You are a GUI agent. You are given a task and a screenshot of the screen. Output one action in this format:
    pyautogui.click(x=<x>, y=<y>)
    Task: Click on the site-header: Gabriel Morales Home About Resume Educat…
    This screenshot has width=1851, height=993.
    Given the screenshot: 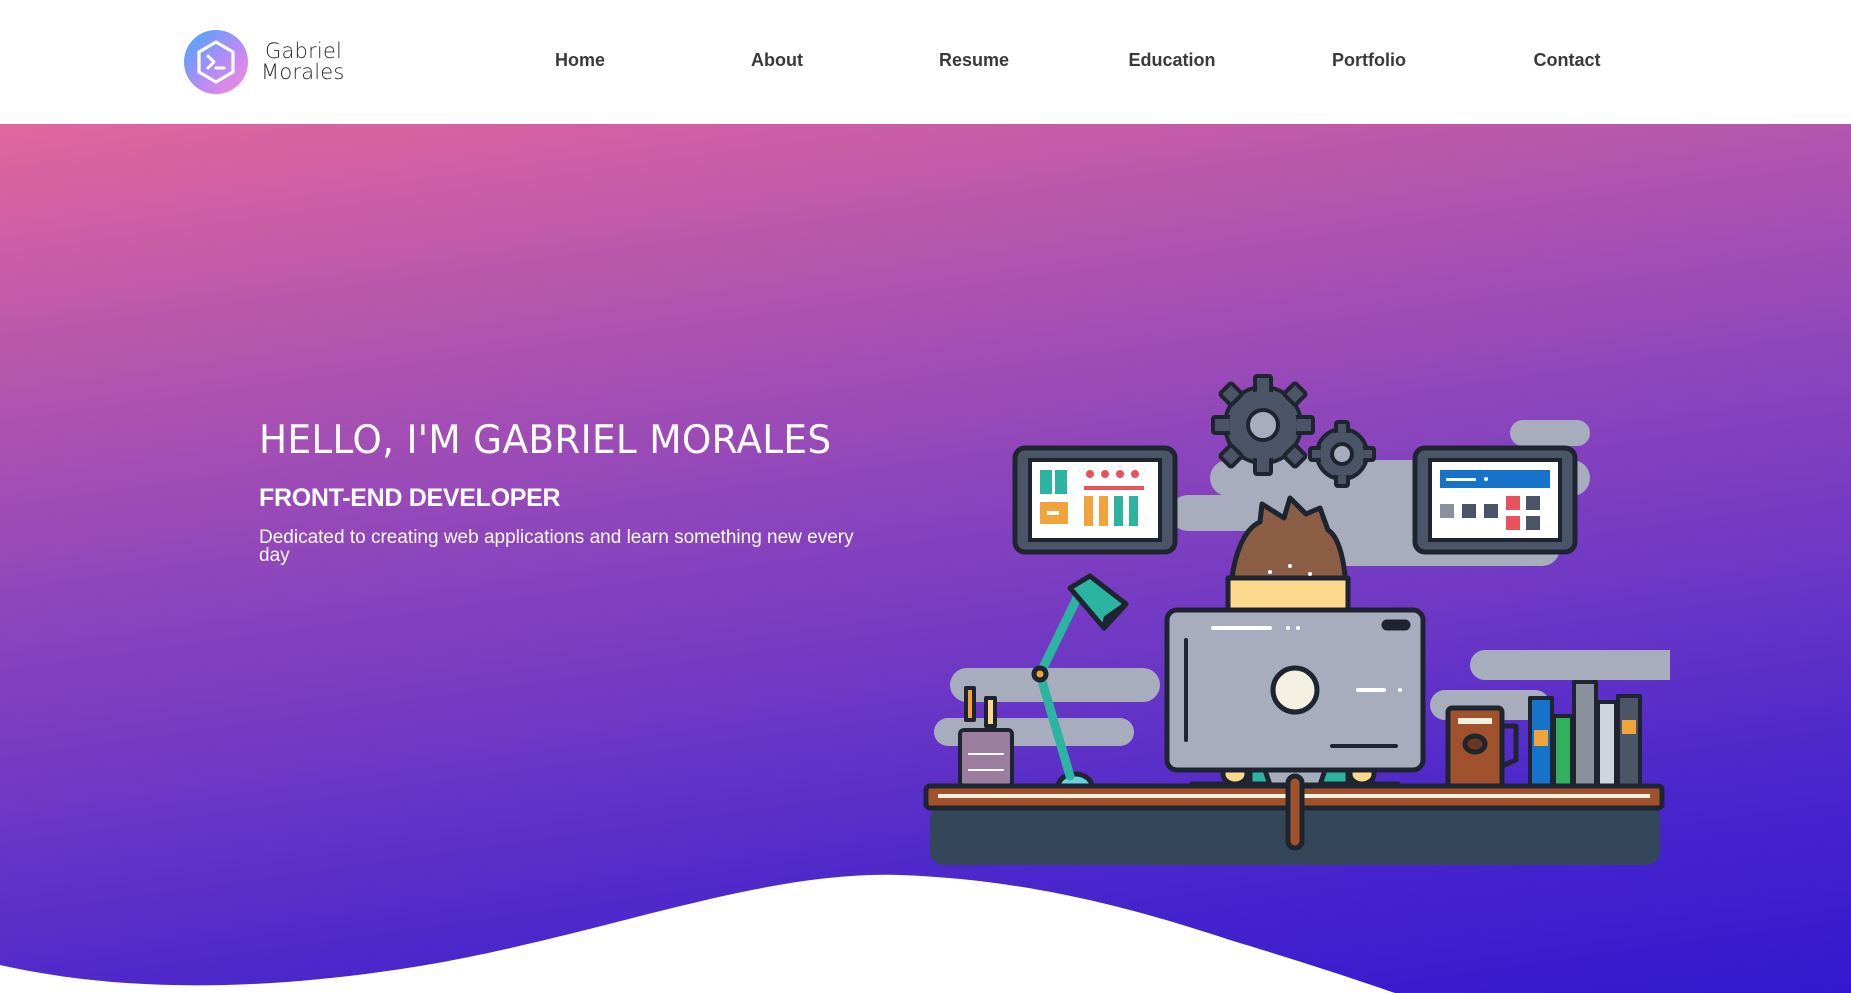 What is the action you would take?
    pyautogui.click(x=925, y=62)
    